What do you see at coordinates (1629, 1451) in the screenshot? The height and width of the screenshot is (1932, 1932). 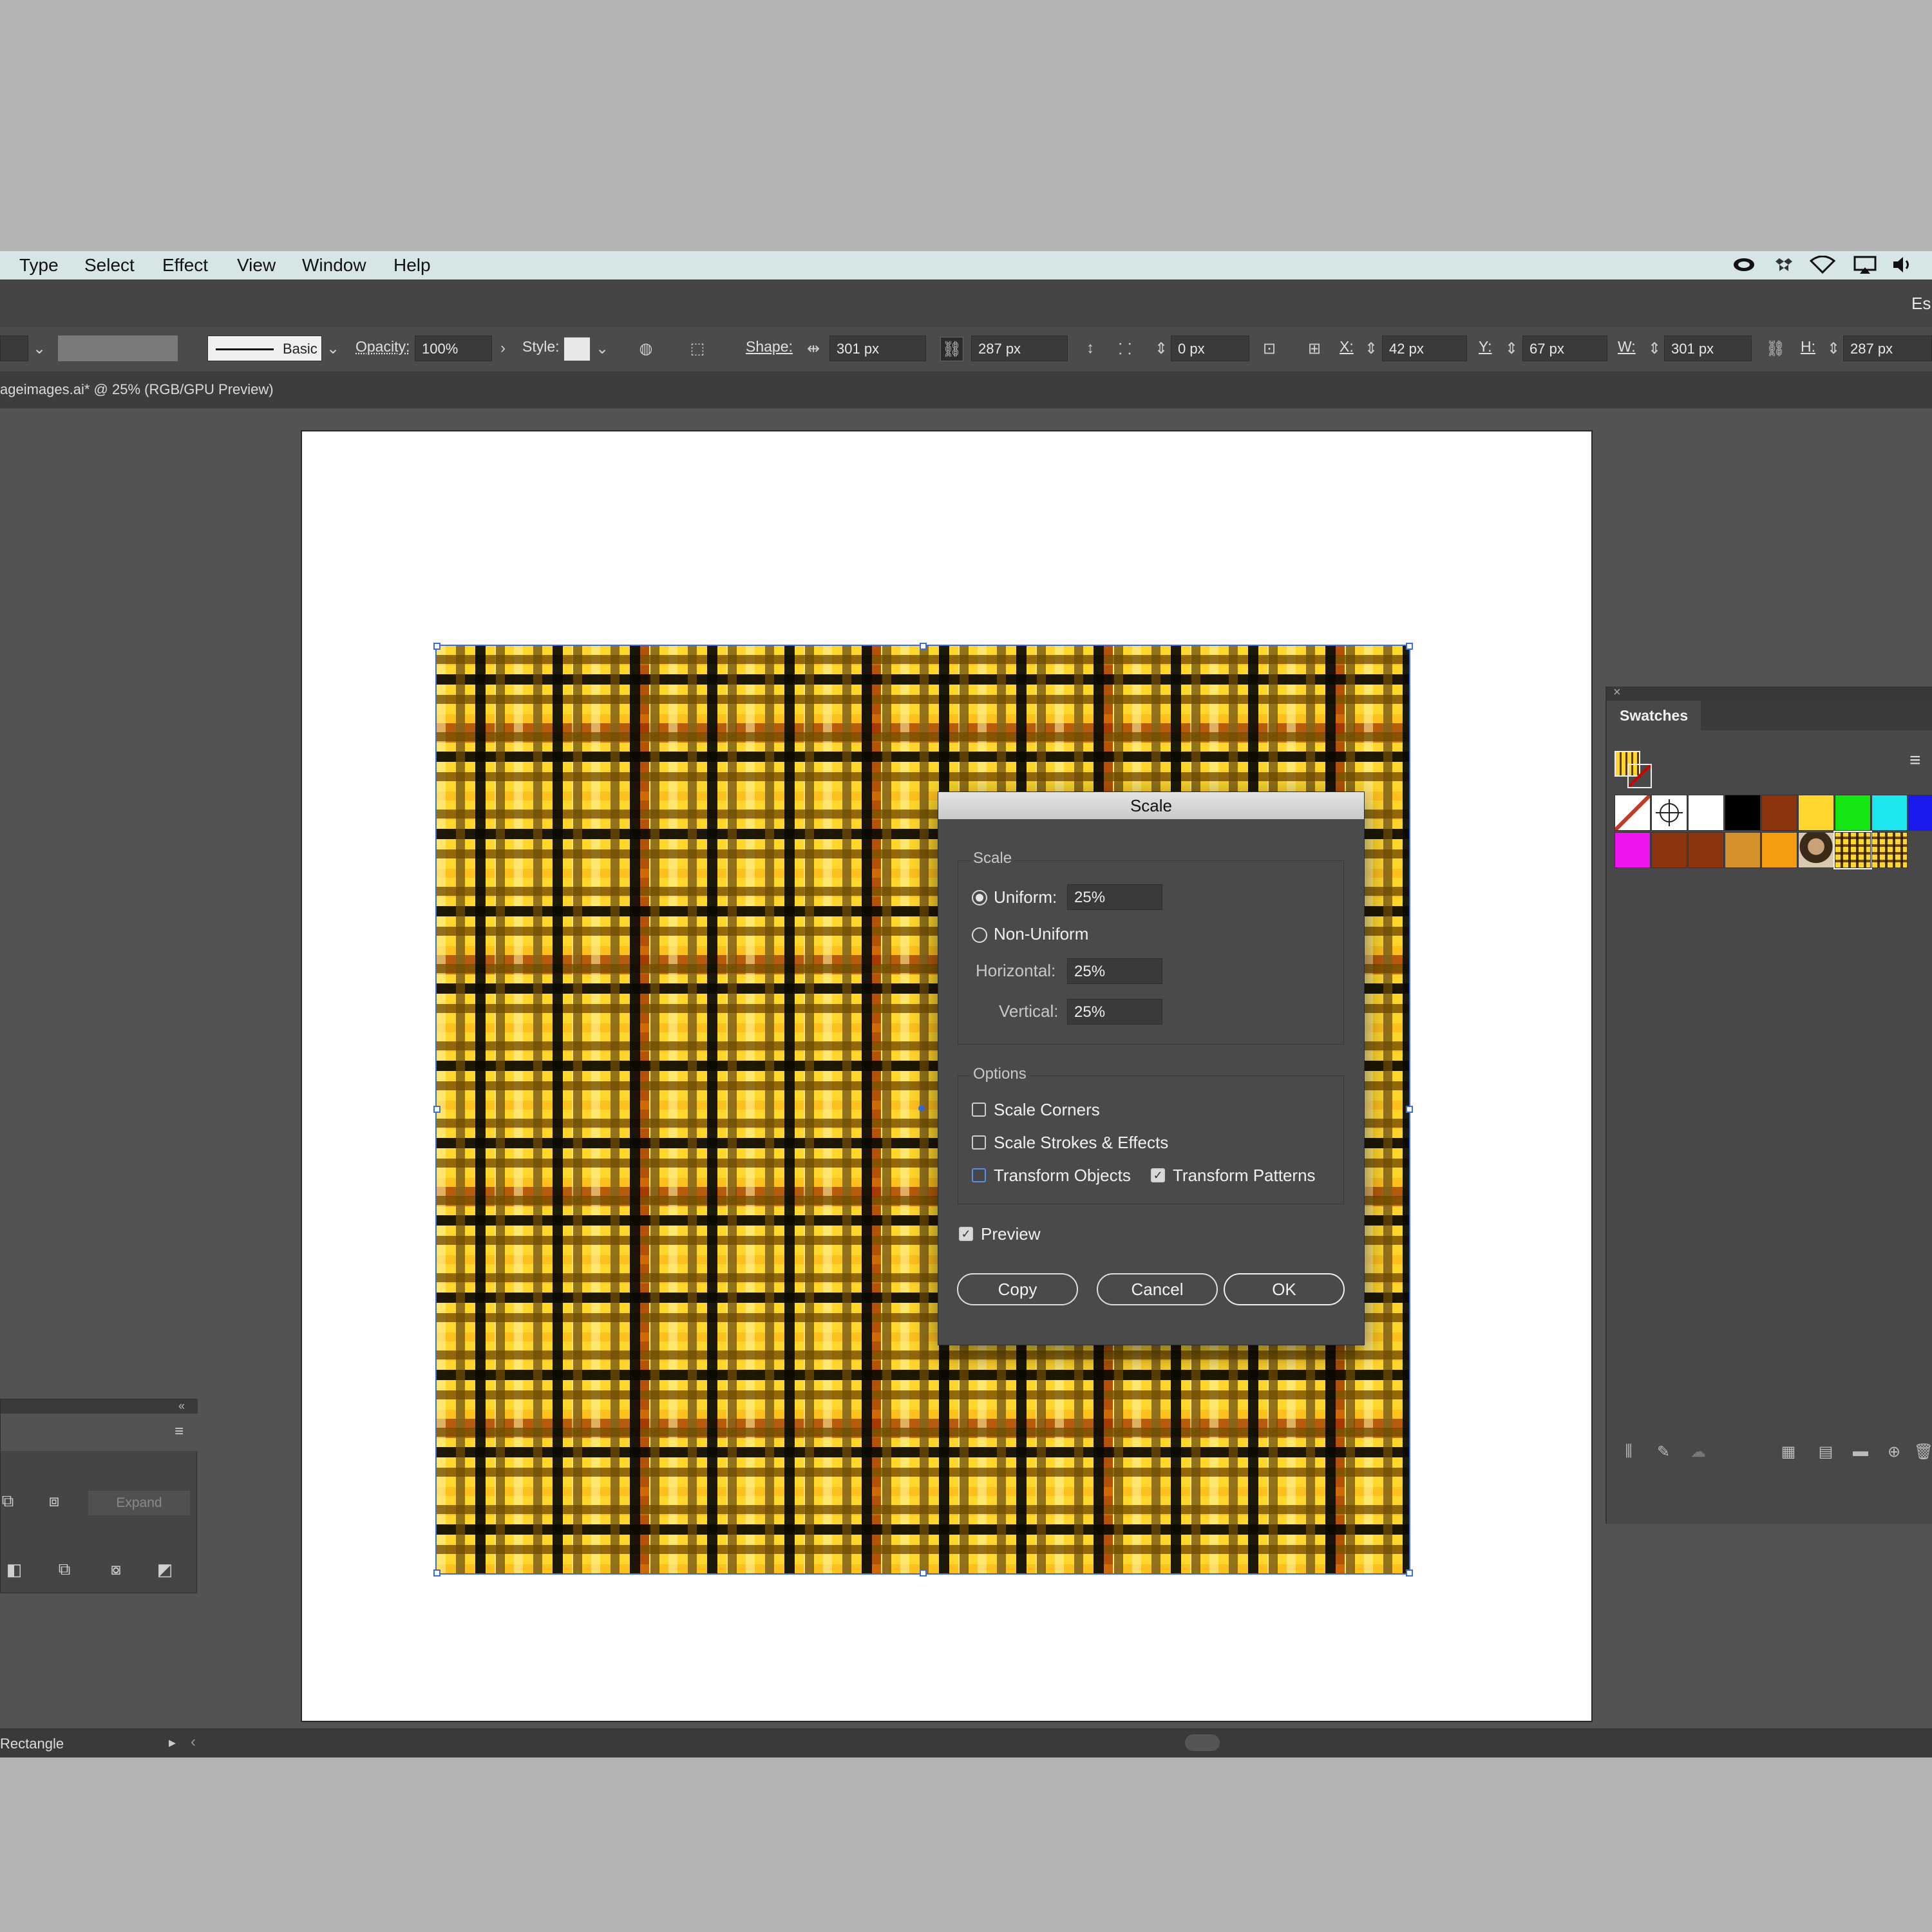 I see `swatch-libraries-icon: ⫼` at bounding box center [1629, 1451].